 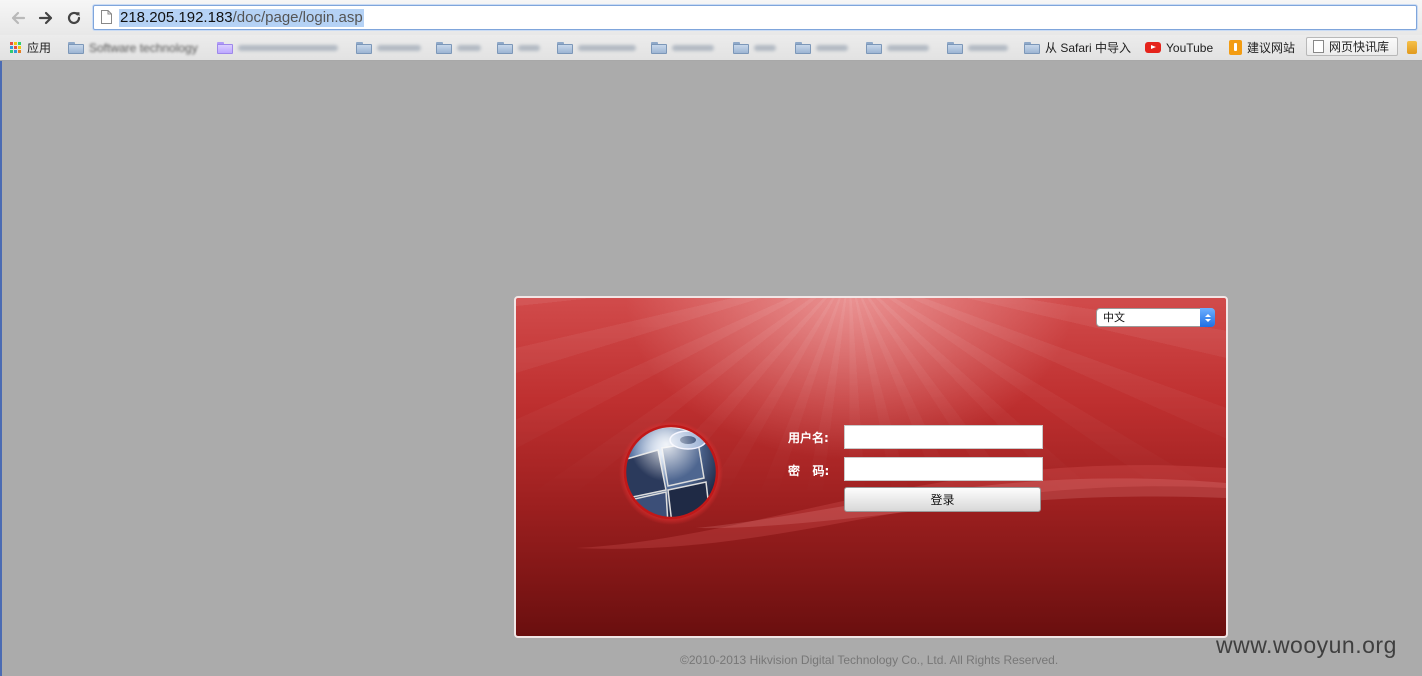 I want to click on language-select: 中文, so click(x=1155, y=317).